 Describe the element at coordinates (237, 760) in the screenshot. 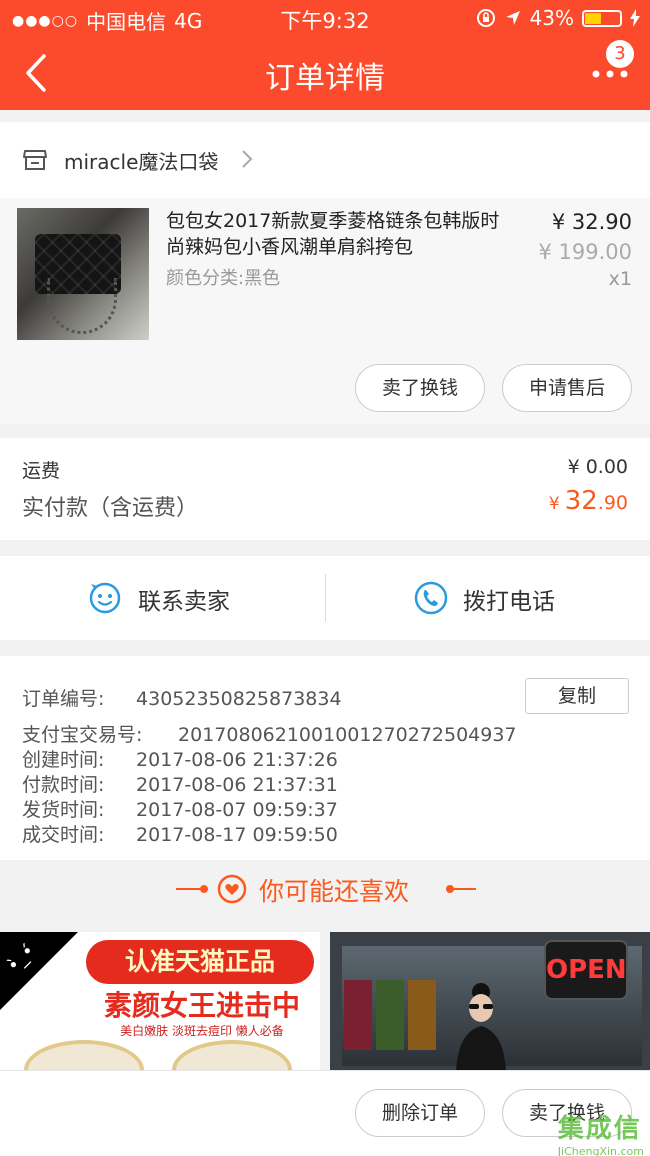

I see `created-value: 2017-08-06 21:37:26` at that location.